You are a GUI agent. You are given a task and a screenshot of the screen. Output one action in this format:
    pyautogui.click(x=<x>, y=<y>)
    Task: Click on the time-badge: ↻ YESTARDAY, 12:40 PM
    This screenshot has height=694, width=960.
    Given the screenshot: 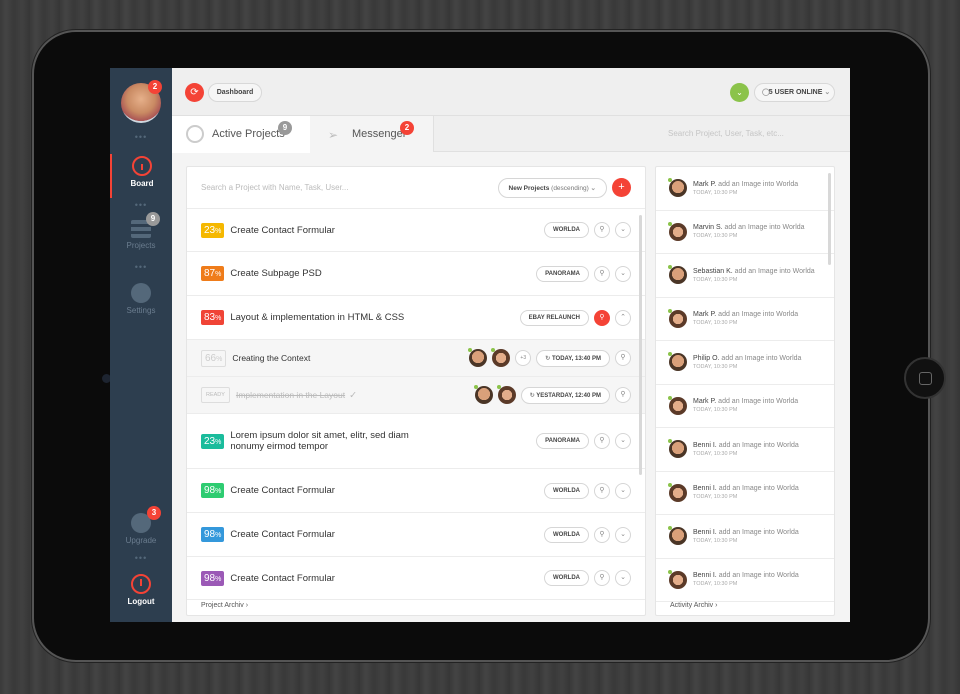 What is the action you would take?
    pyautogui.click(x=565, y=395)
    